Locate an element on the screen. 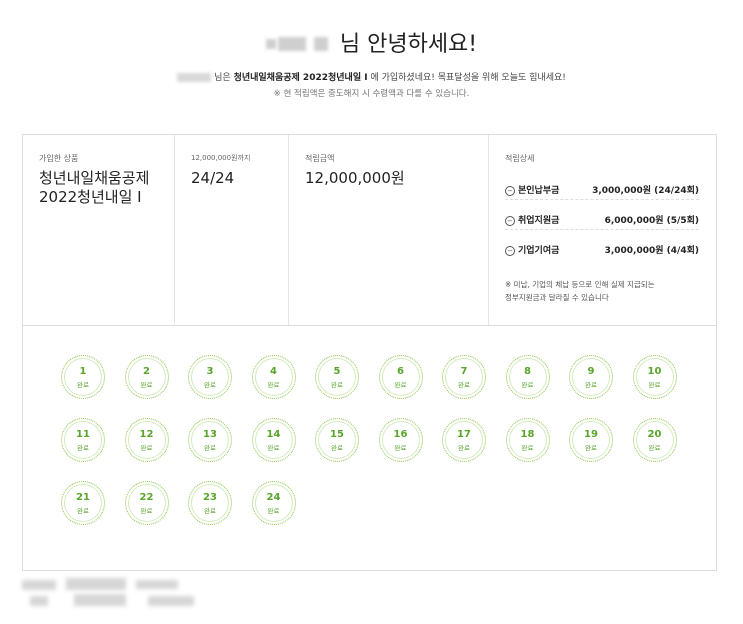  stamp-8: 8 완료 is located at coordinates (527, 377).